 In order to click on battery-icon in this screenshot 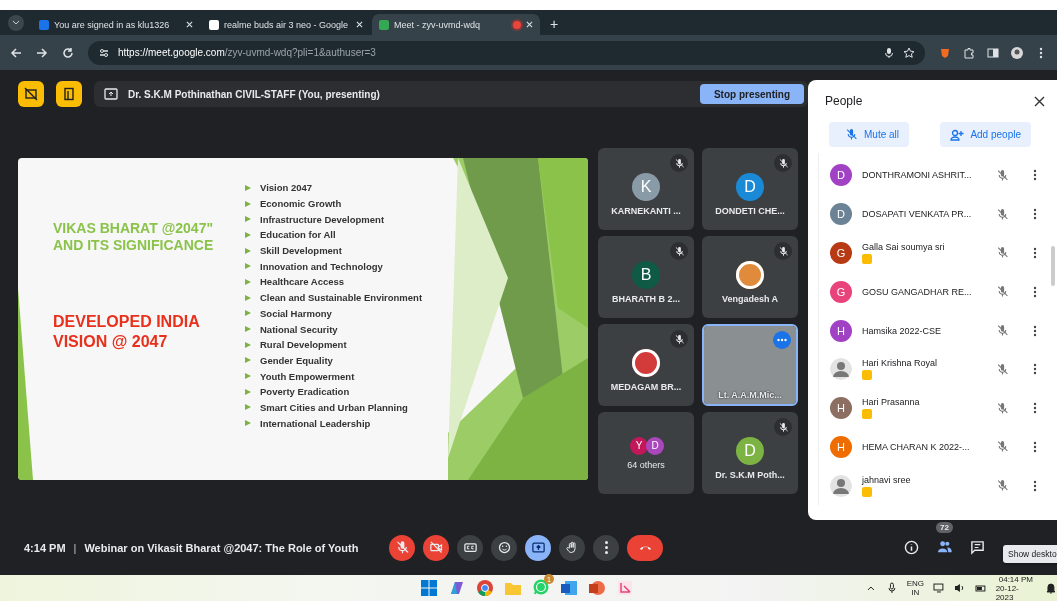, I will do `click(980, 588)`.